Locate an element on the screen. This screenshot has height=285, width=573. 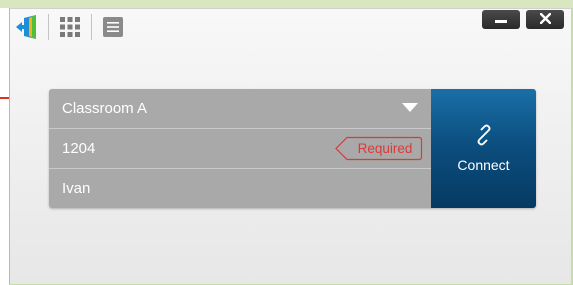
code-field: 1204 Required is located at coordinates (240, 148).